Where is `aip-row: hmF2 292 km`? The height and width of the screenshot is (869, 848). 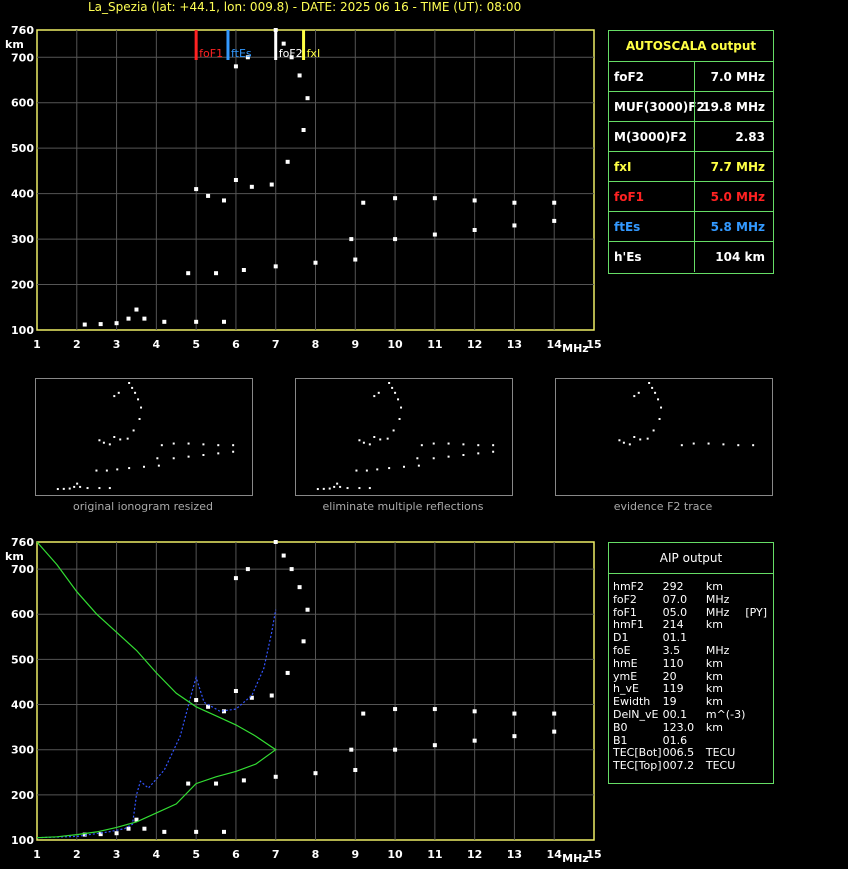 aip-row: hmF2 292 km is located at coordinates (693, 587).